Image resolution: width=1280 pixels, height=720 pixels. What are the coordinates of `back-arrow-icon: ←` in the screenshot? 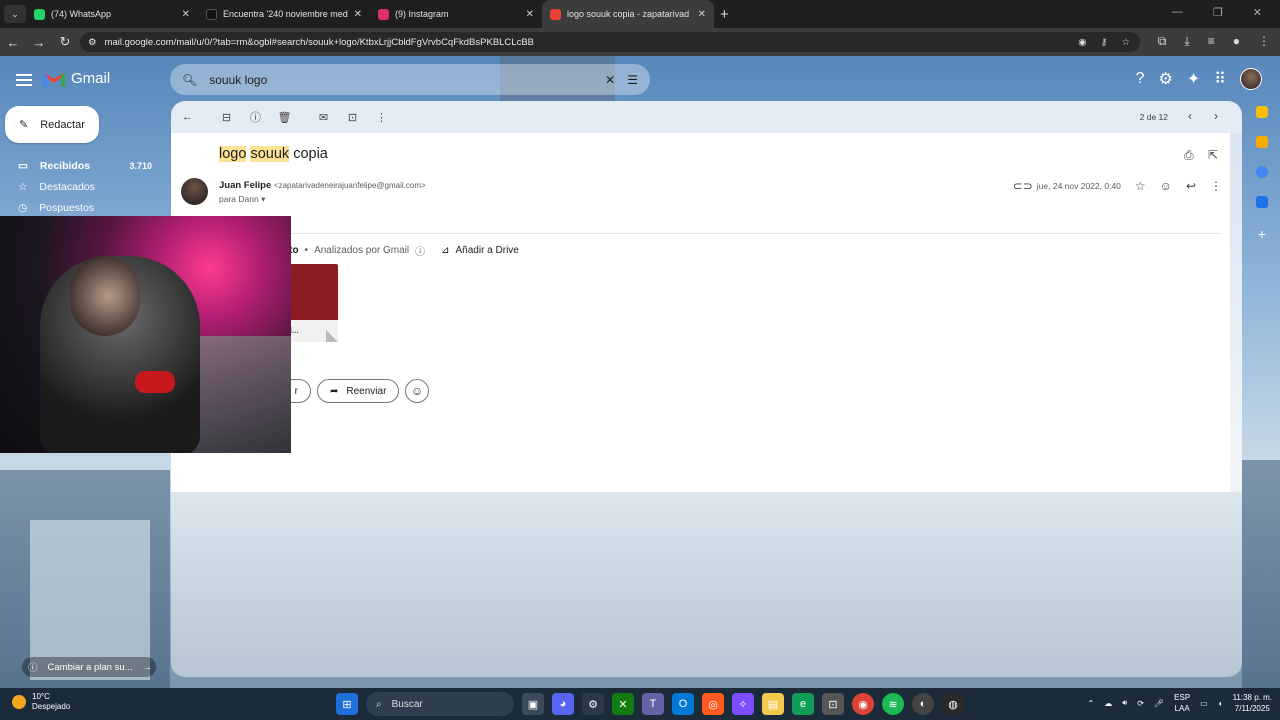 It's located at (187, 117).